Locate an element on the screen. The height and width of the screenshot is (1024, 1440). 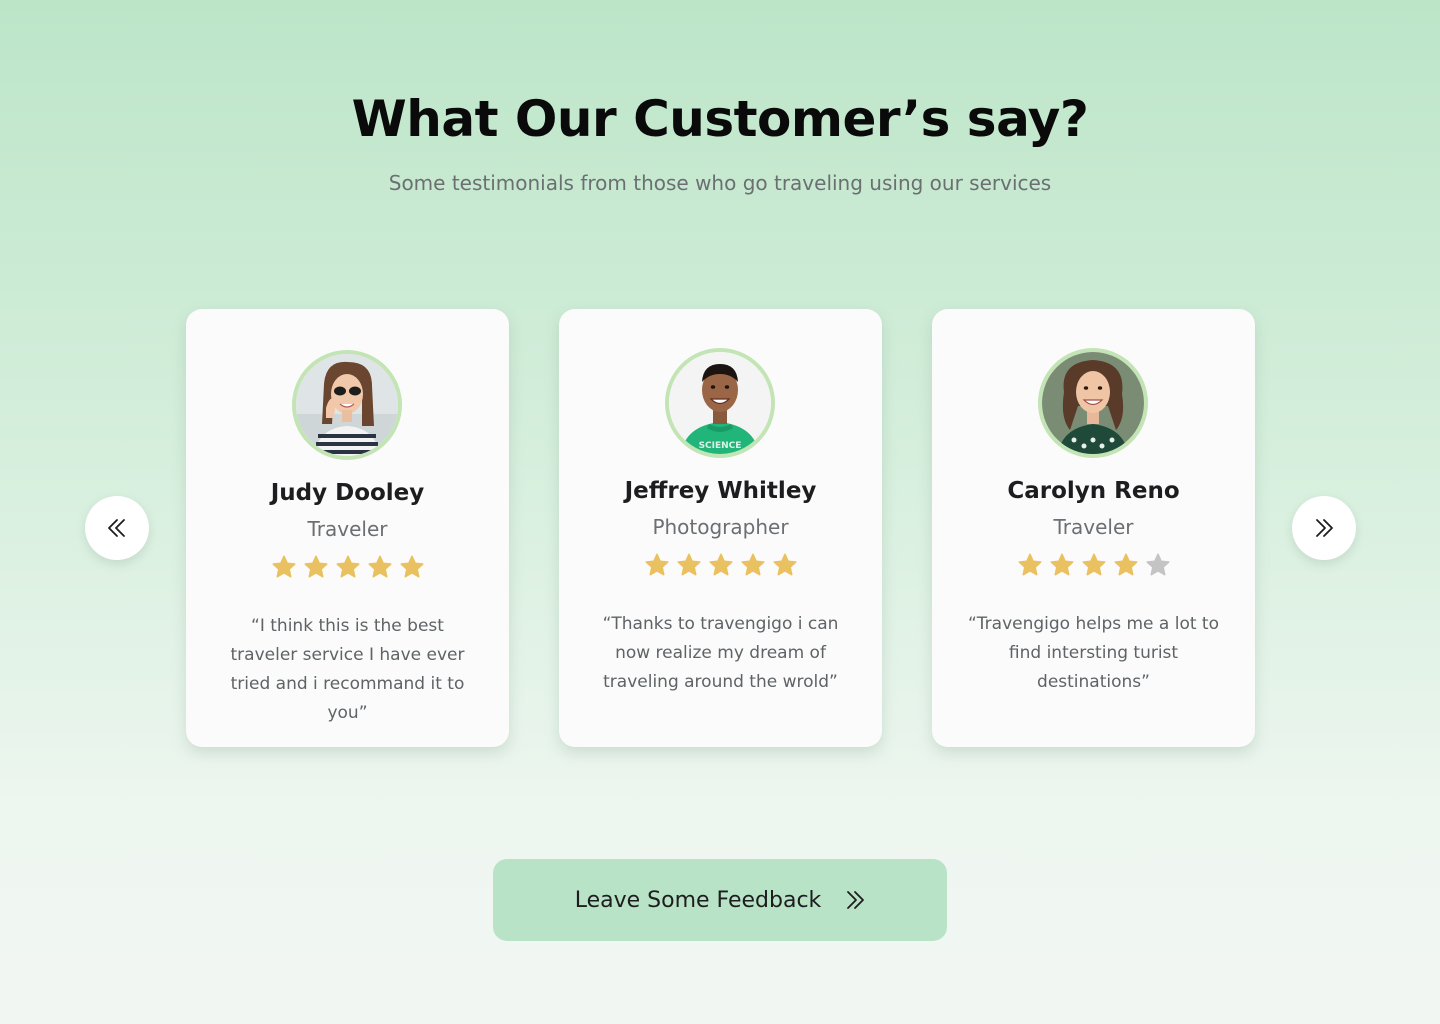
avatar: SCIENCE is located at coordinates (720, 403).